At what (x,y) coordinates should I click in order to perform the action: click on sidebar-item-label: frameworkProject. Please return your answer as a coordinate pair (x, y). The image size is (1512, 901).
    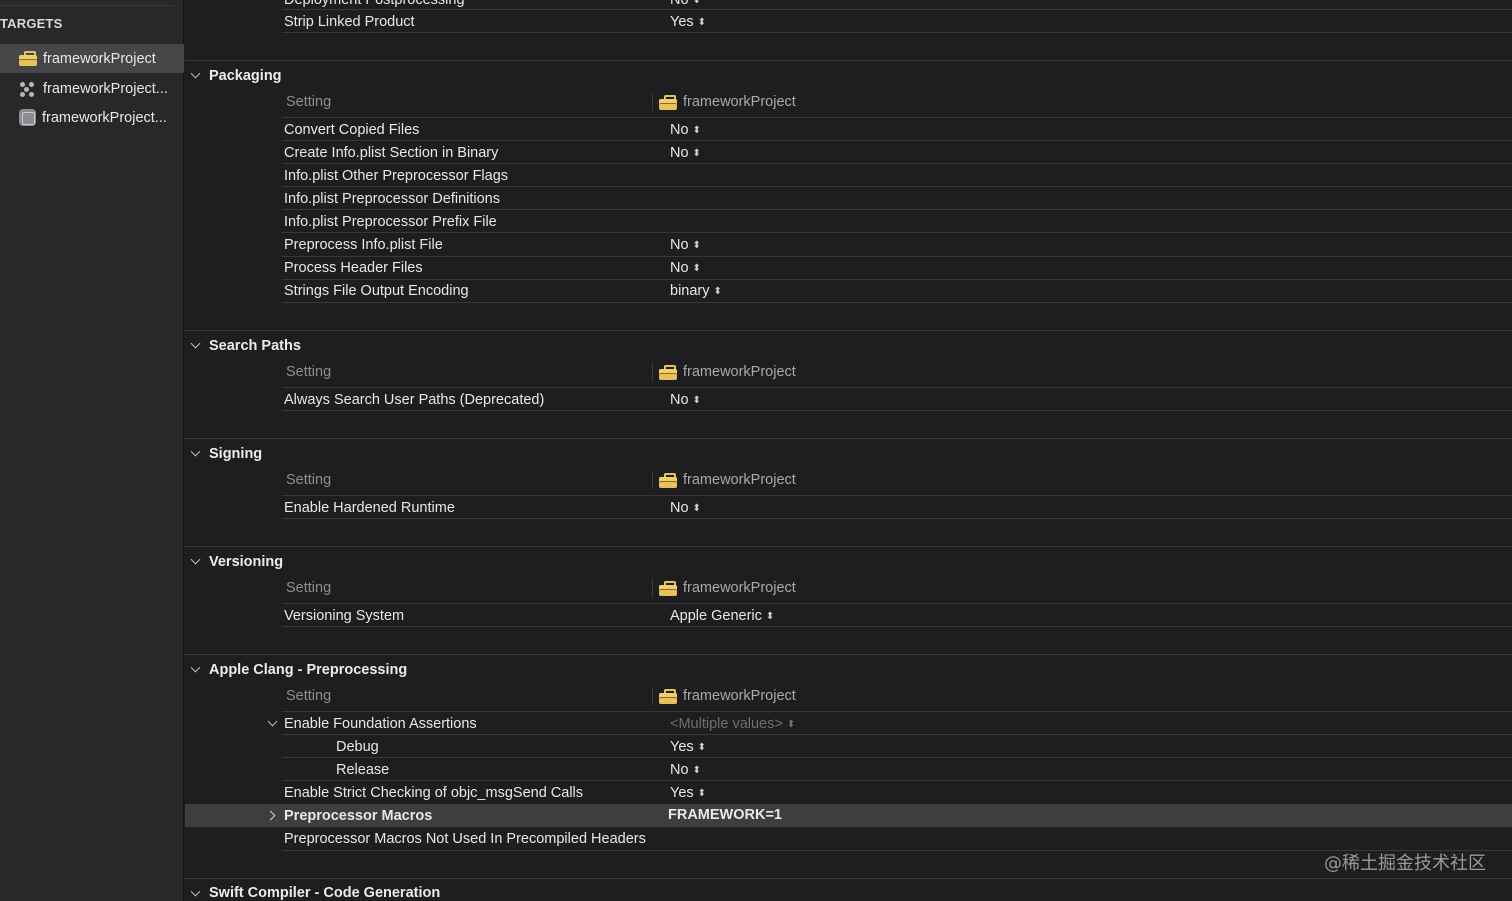
    Looking at the image, I should click on (99, 58).